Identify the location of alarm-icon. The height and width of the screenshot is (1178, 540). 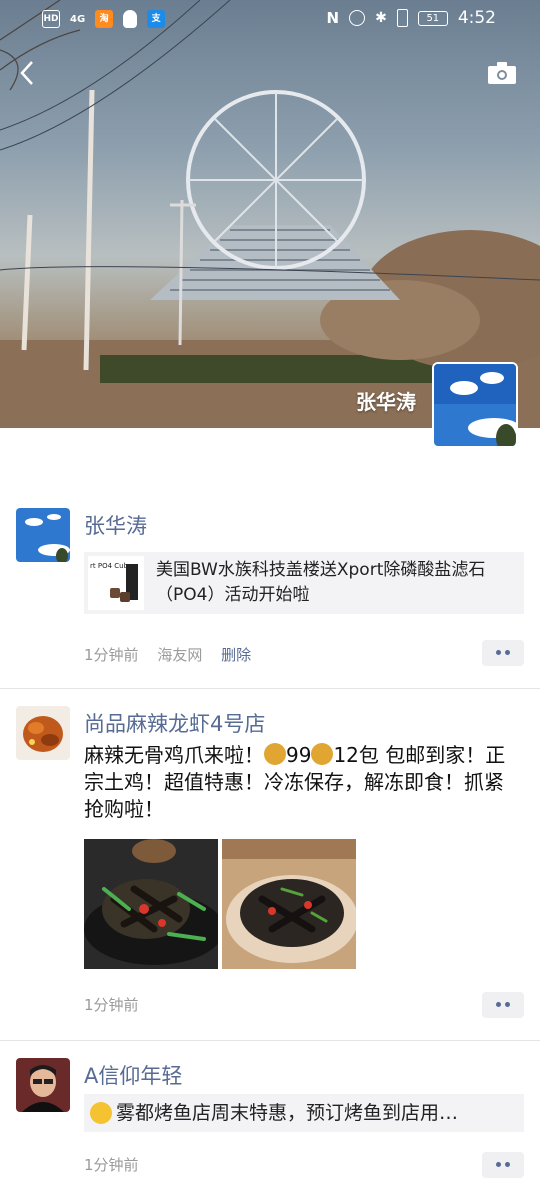
(357, 18).